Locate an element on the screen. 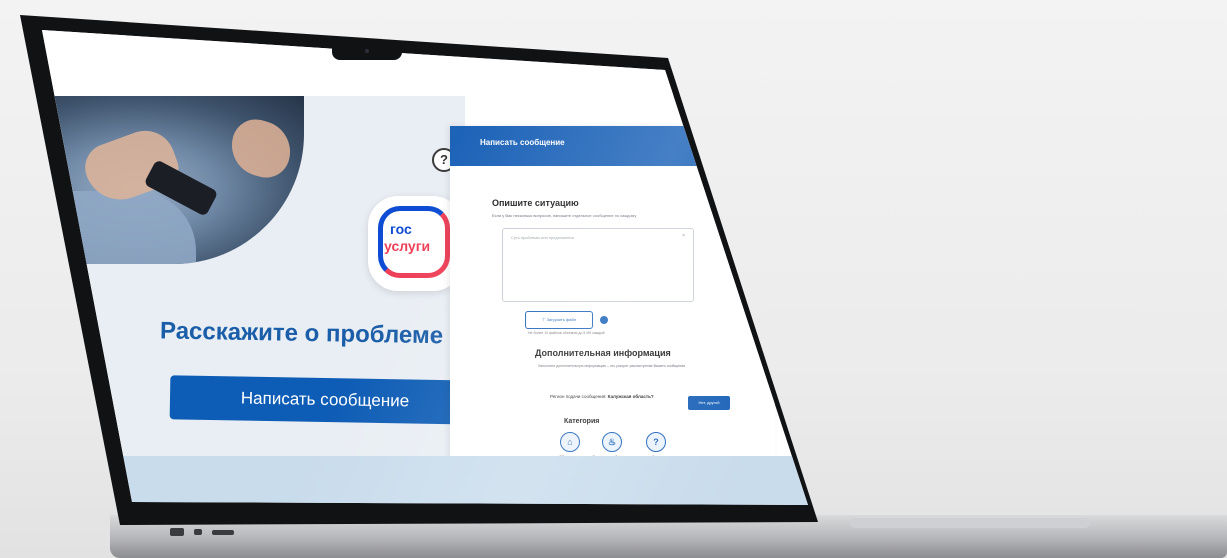  category-title: Категория is located at coordinates (582, 421).